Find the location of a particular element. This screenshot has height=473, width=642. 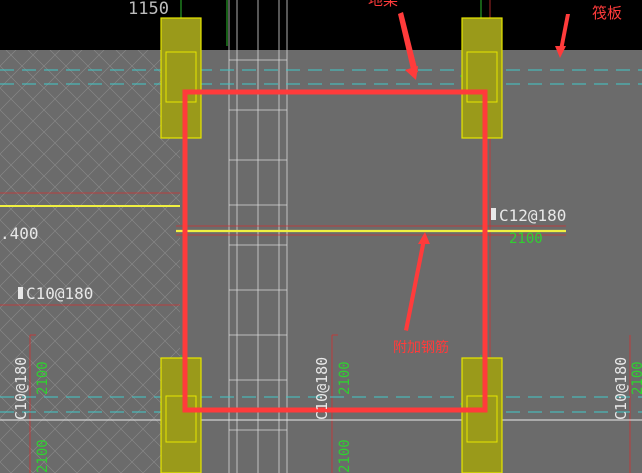

callout-ground-beam: 地梁 is located at coordinates (383, 4).